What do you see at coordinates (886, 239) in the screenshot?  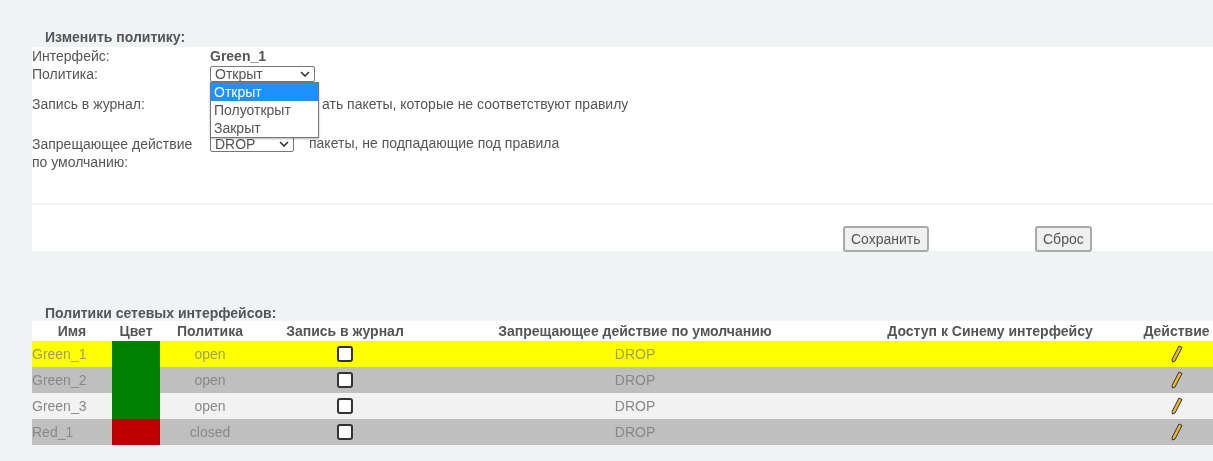 I see `form-button: Сохранить` at bounding box center [886, 239].